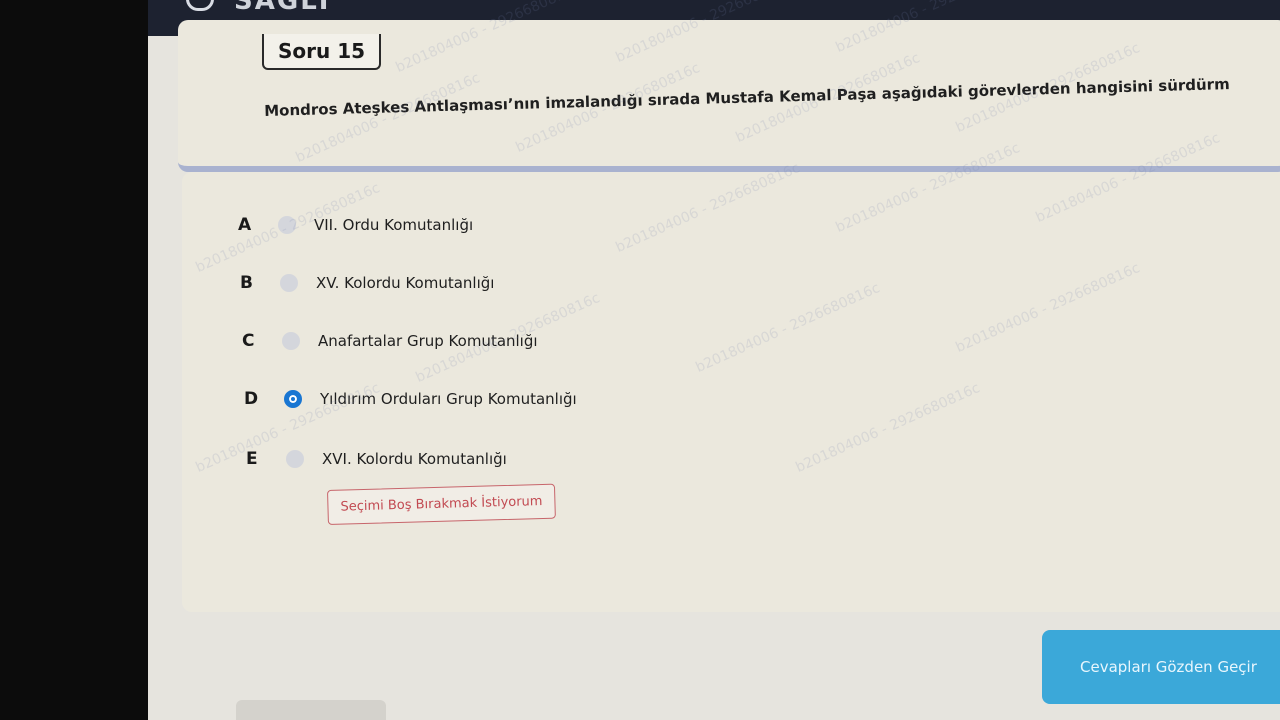 This screenshot has width=1280, height=720. I want to click on option-label: Yıldırım Orduları Grup Komutanlığı, so click(448, 399).